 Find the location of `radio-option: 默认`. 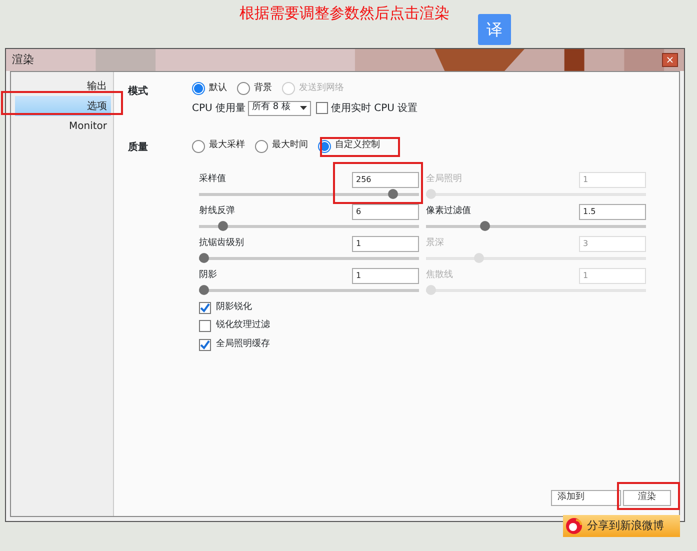

radio-option: 默认 is located at coordinates (209, 89).